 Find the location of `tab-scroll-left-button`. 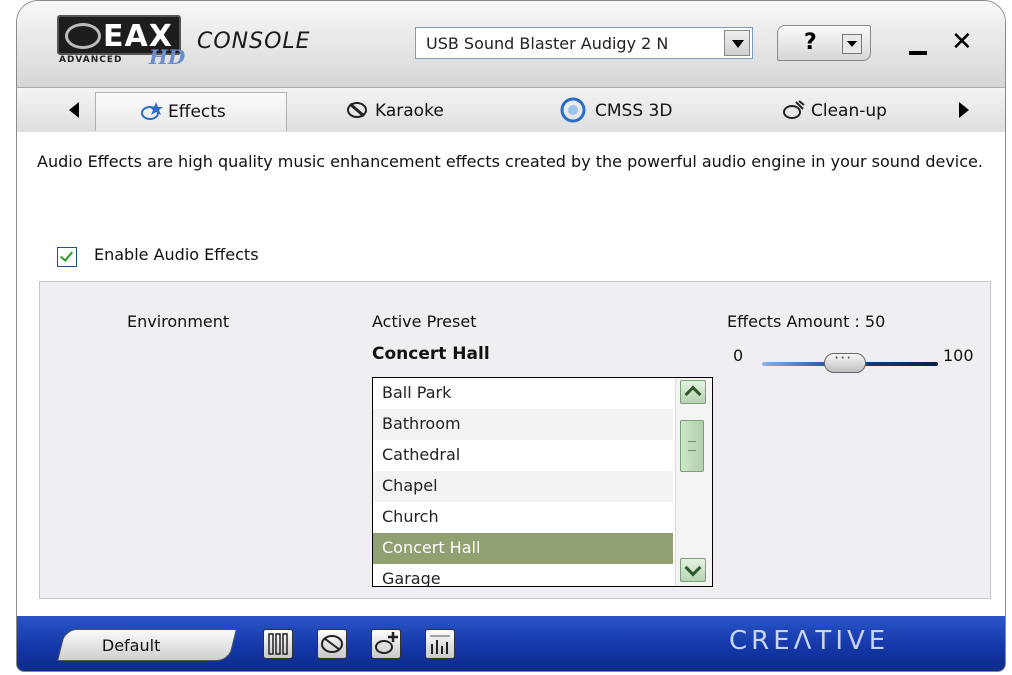

tab-scroll-left-button is located at coordinates (64, 110).